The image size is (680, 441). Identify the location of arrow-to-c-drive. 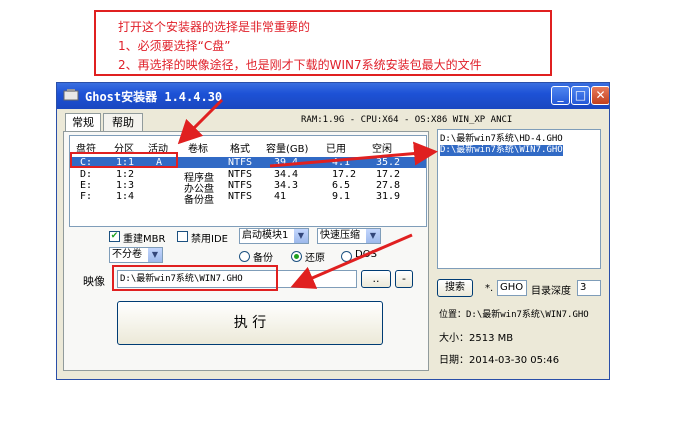
(200, 121).